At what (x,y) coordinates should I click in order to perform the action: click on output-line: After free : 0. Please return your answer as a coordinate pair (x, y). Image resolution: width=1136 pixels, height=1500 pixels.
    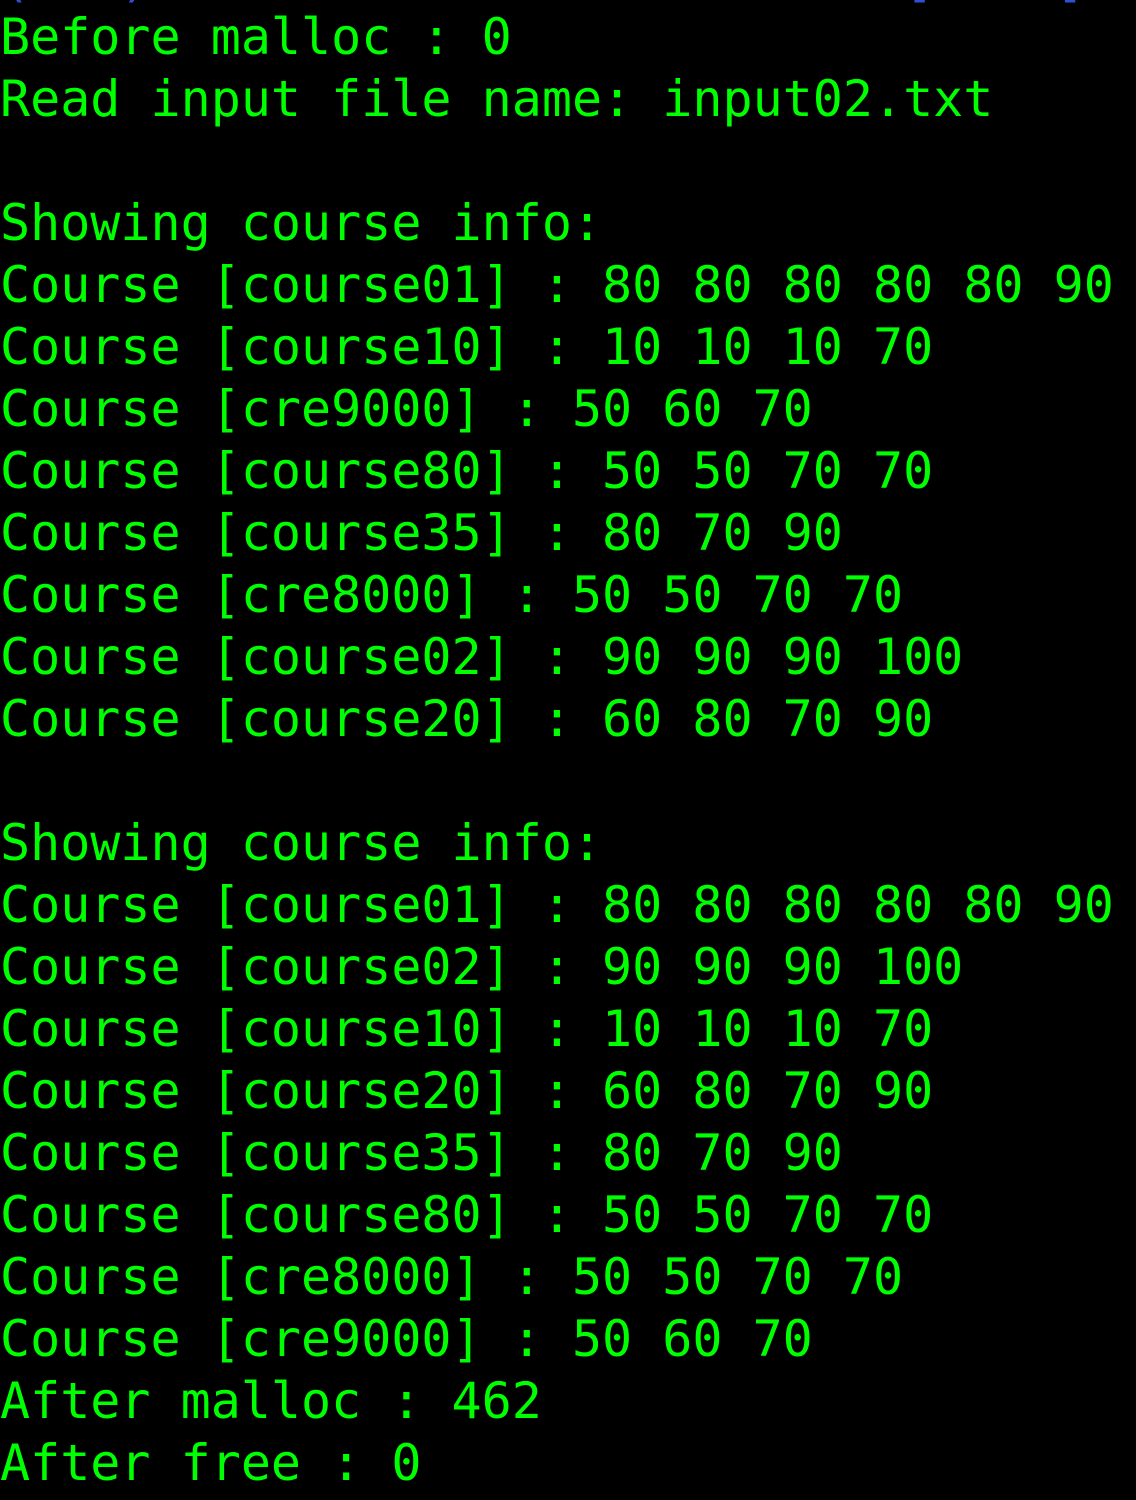
    Looking at the image, I should click on (211, 1463).